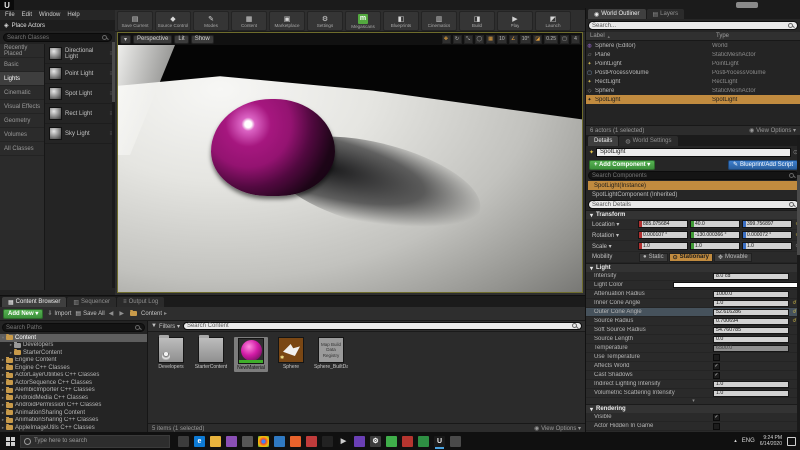 This screenshot has width=800, height=450. I want to click on tab-output-log: ≡ Output Log, so click(141, 302).